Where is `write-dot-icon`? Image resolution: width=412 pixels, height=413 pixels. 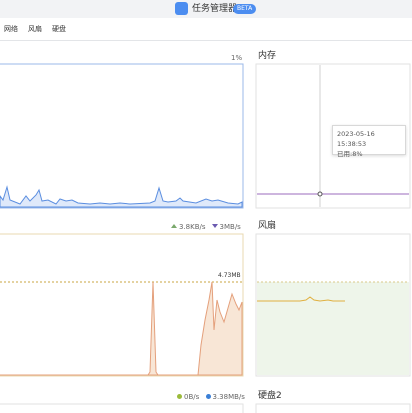
write-dot-icon is located at coordinates (208, 396).